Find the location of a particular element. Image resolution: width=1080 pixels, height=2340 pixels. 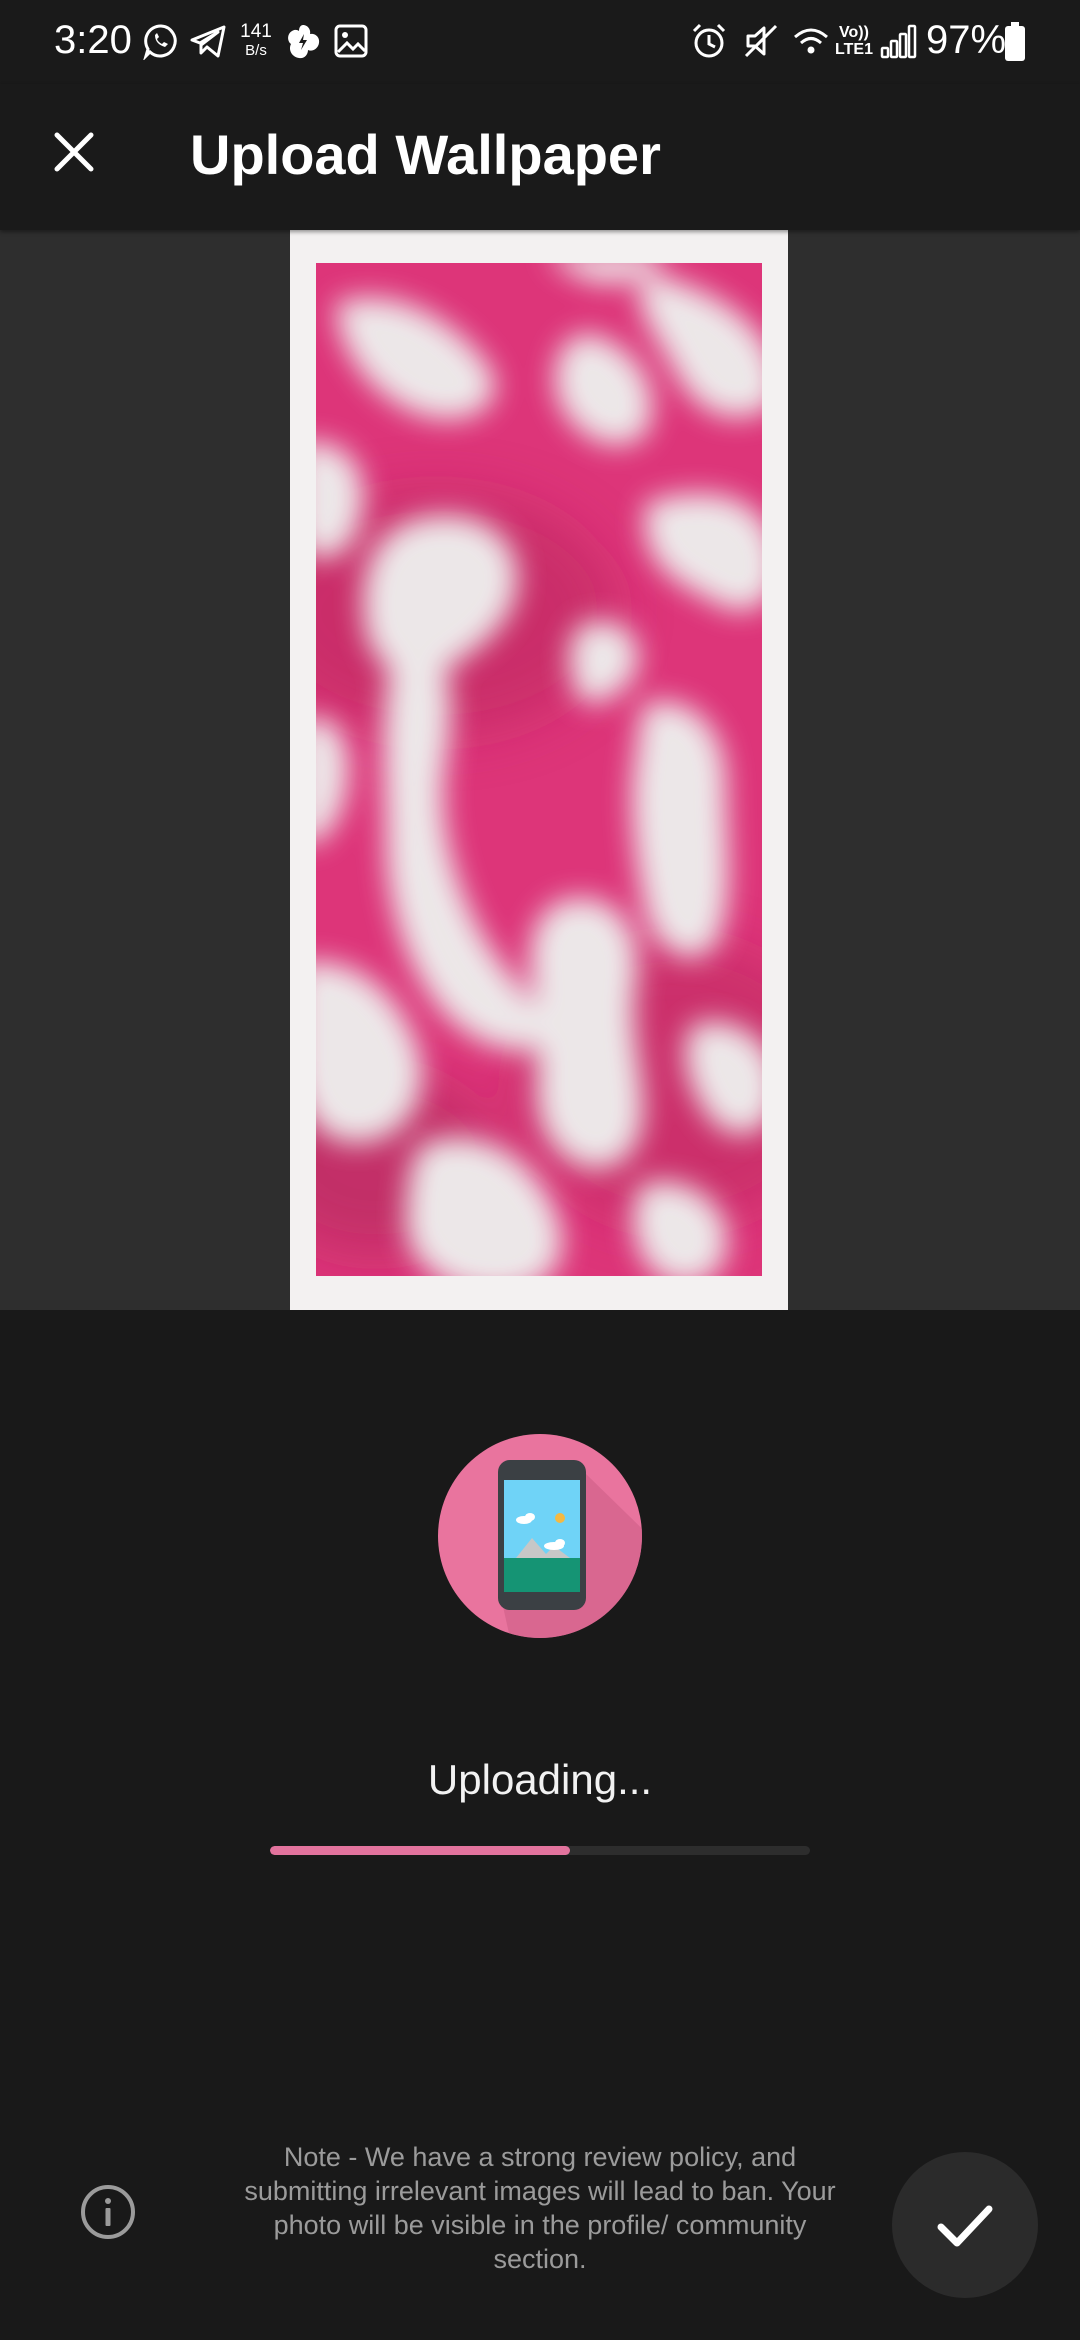

gallery-icon is located at coordinates (351, 41).